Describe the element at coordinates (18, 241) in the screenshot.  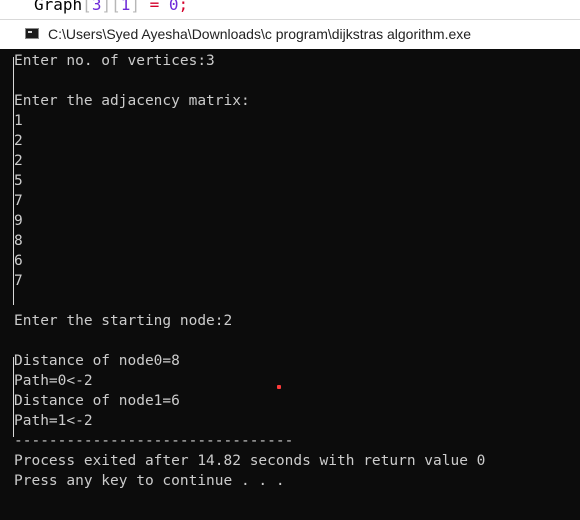
I see `console-line: 8` at that location.